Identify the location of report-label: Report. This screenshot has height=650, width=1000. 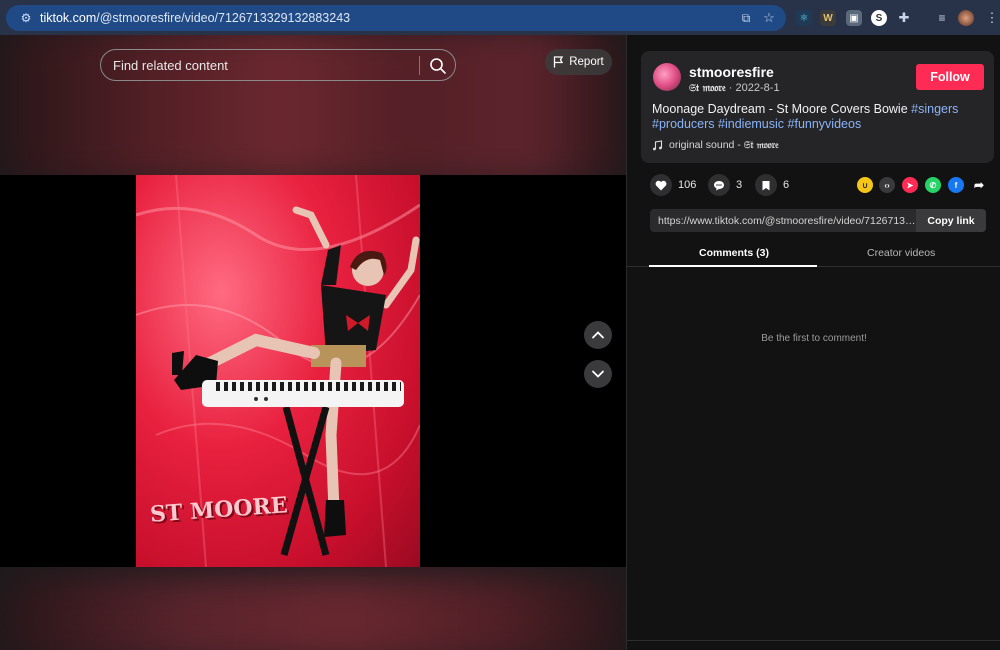
(586, 62).